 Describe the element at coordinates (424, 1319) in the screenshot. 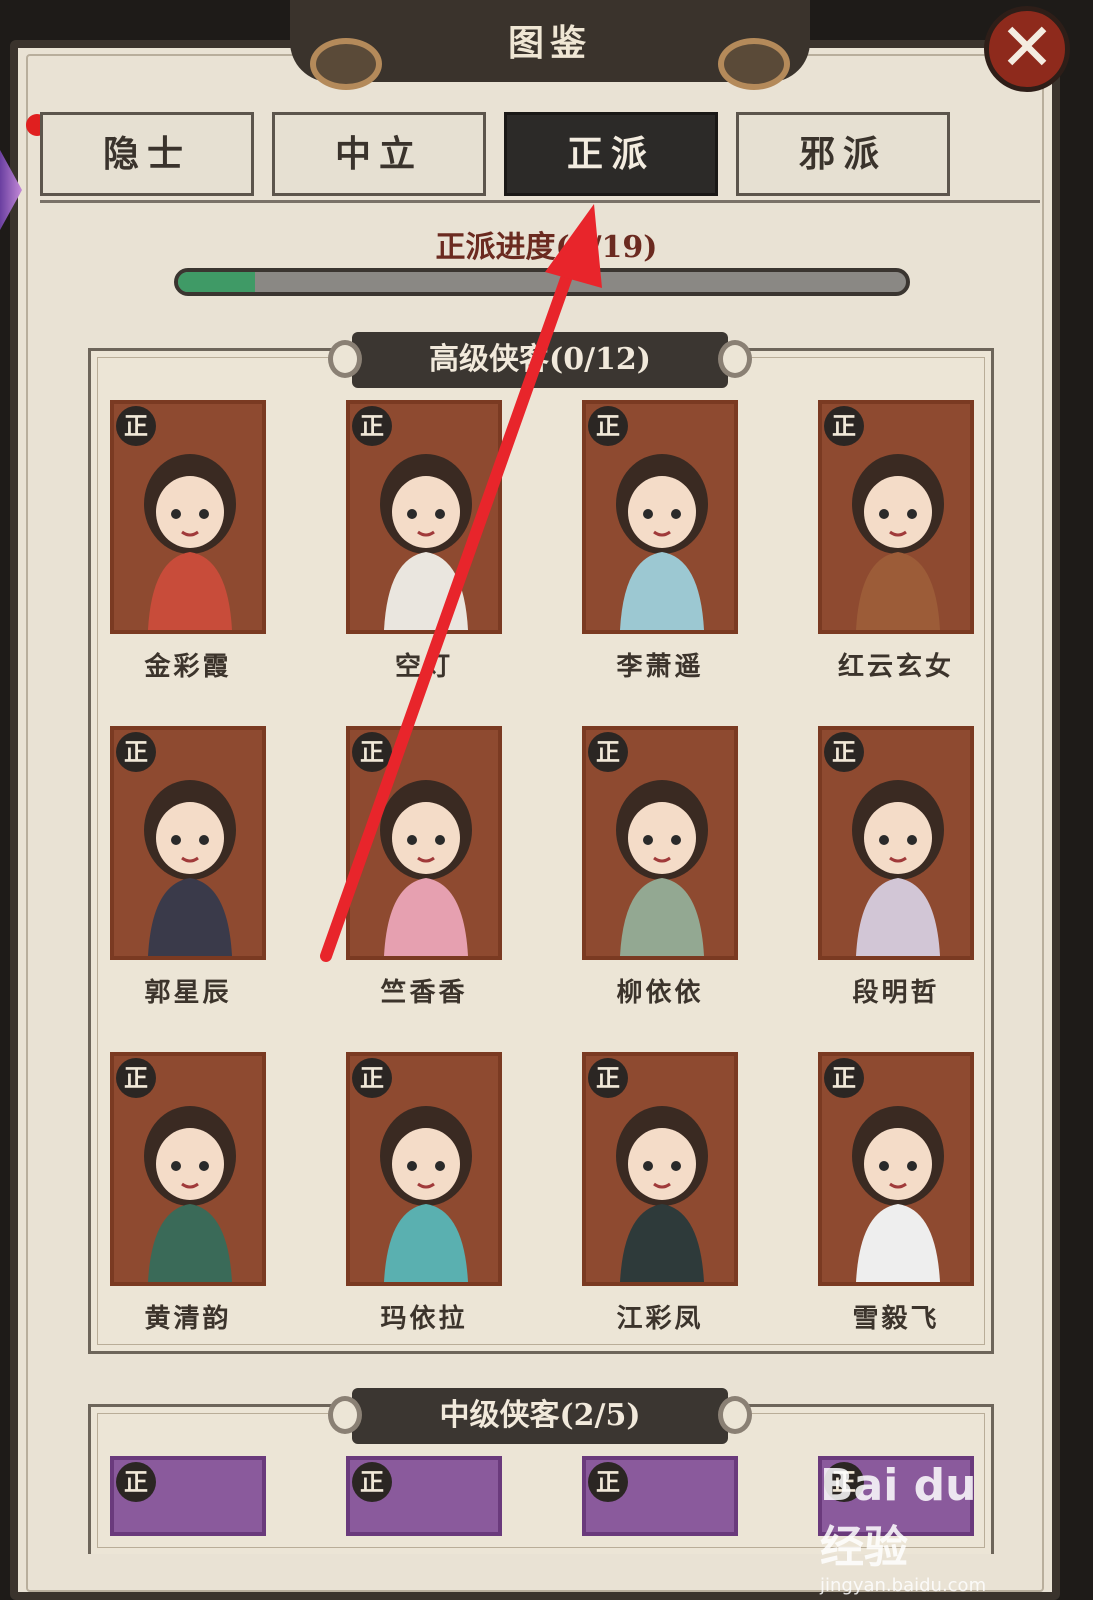

I see `hero-name: 玛依拉` at that location.